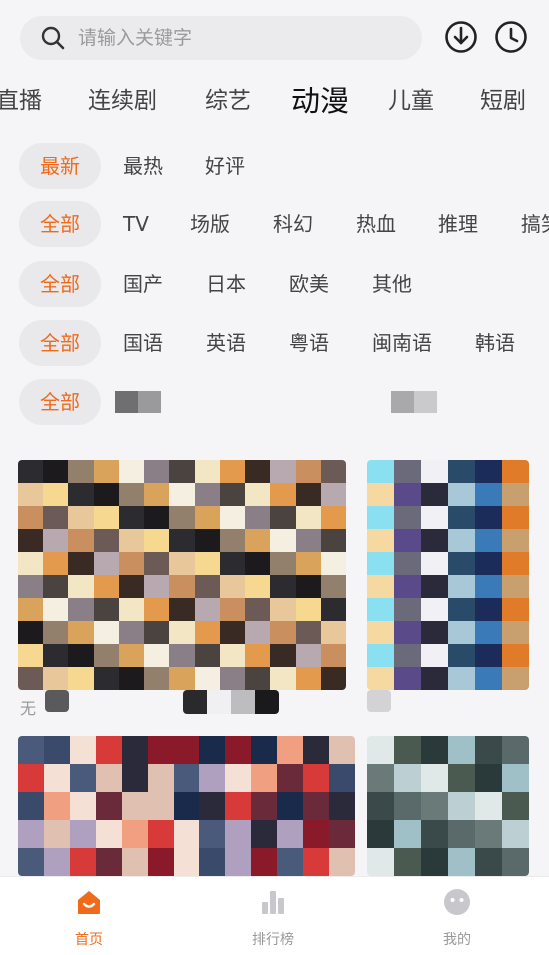 The width and height of the screenshot is (549, 955). I want to click on filter-language-korean: 韩语, so click(495, 343).